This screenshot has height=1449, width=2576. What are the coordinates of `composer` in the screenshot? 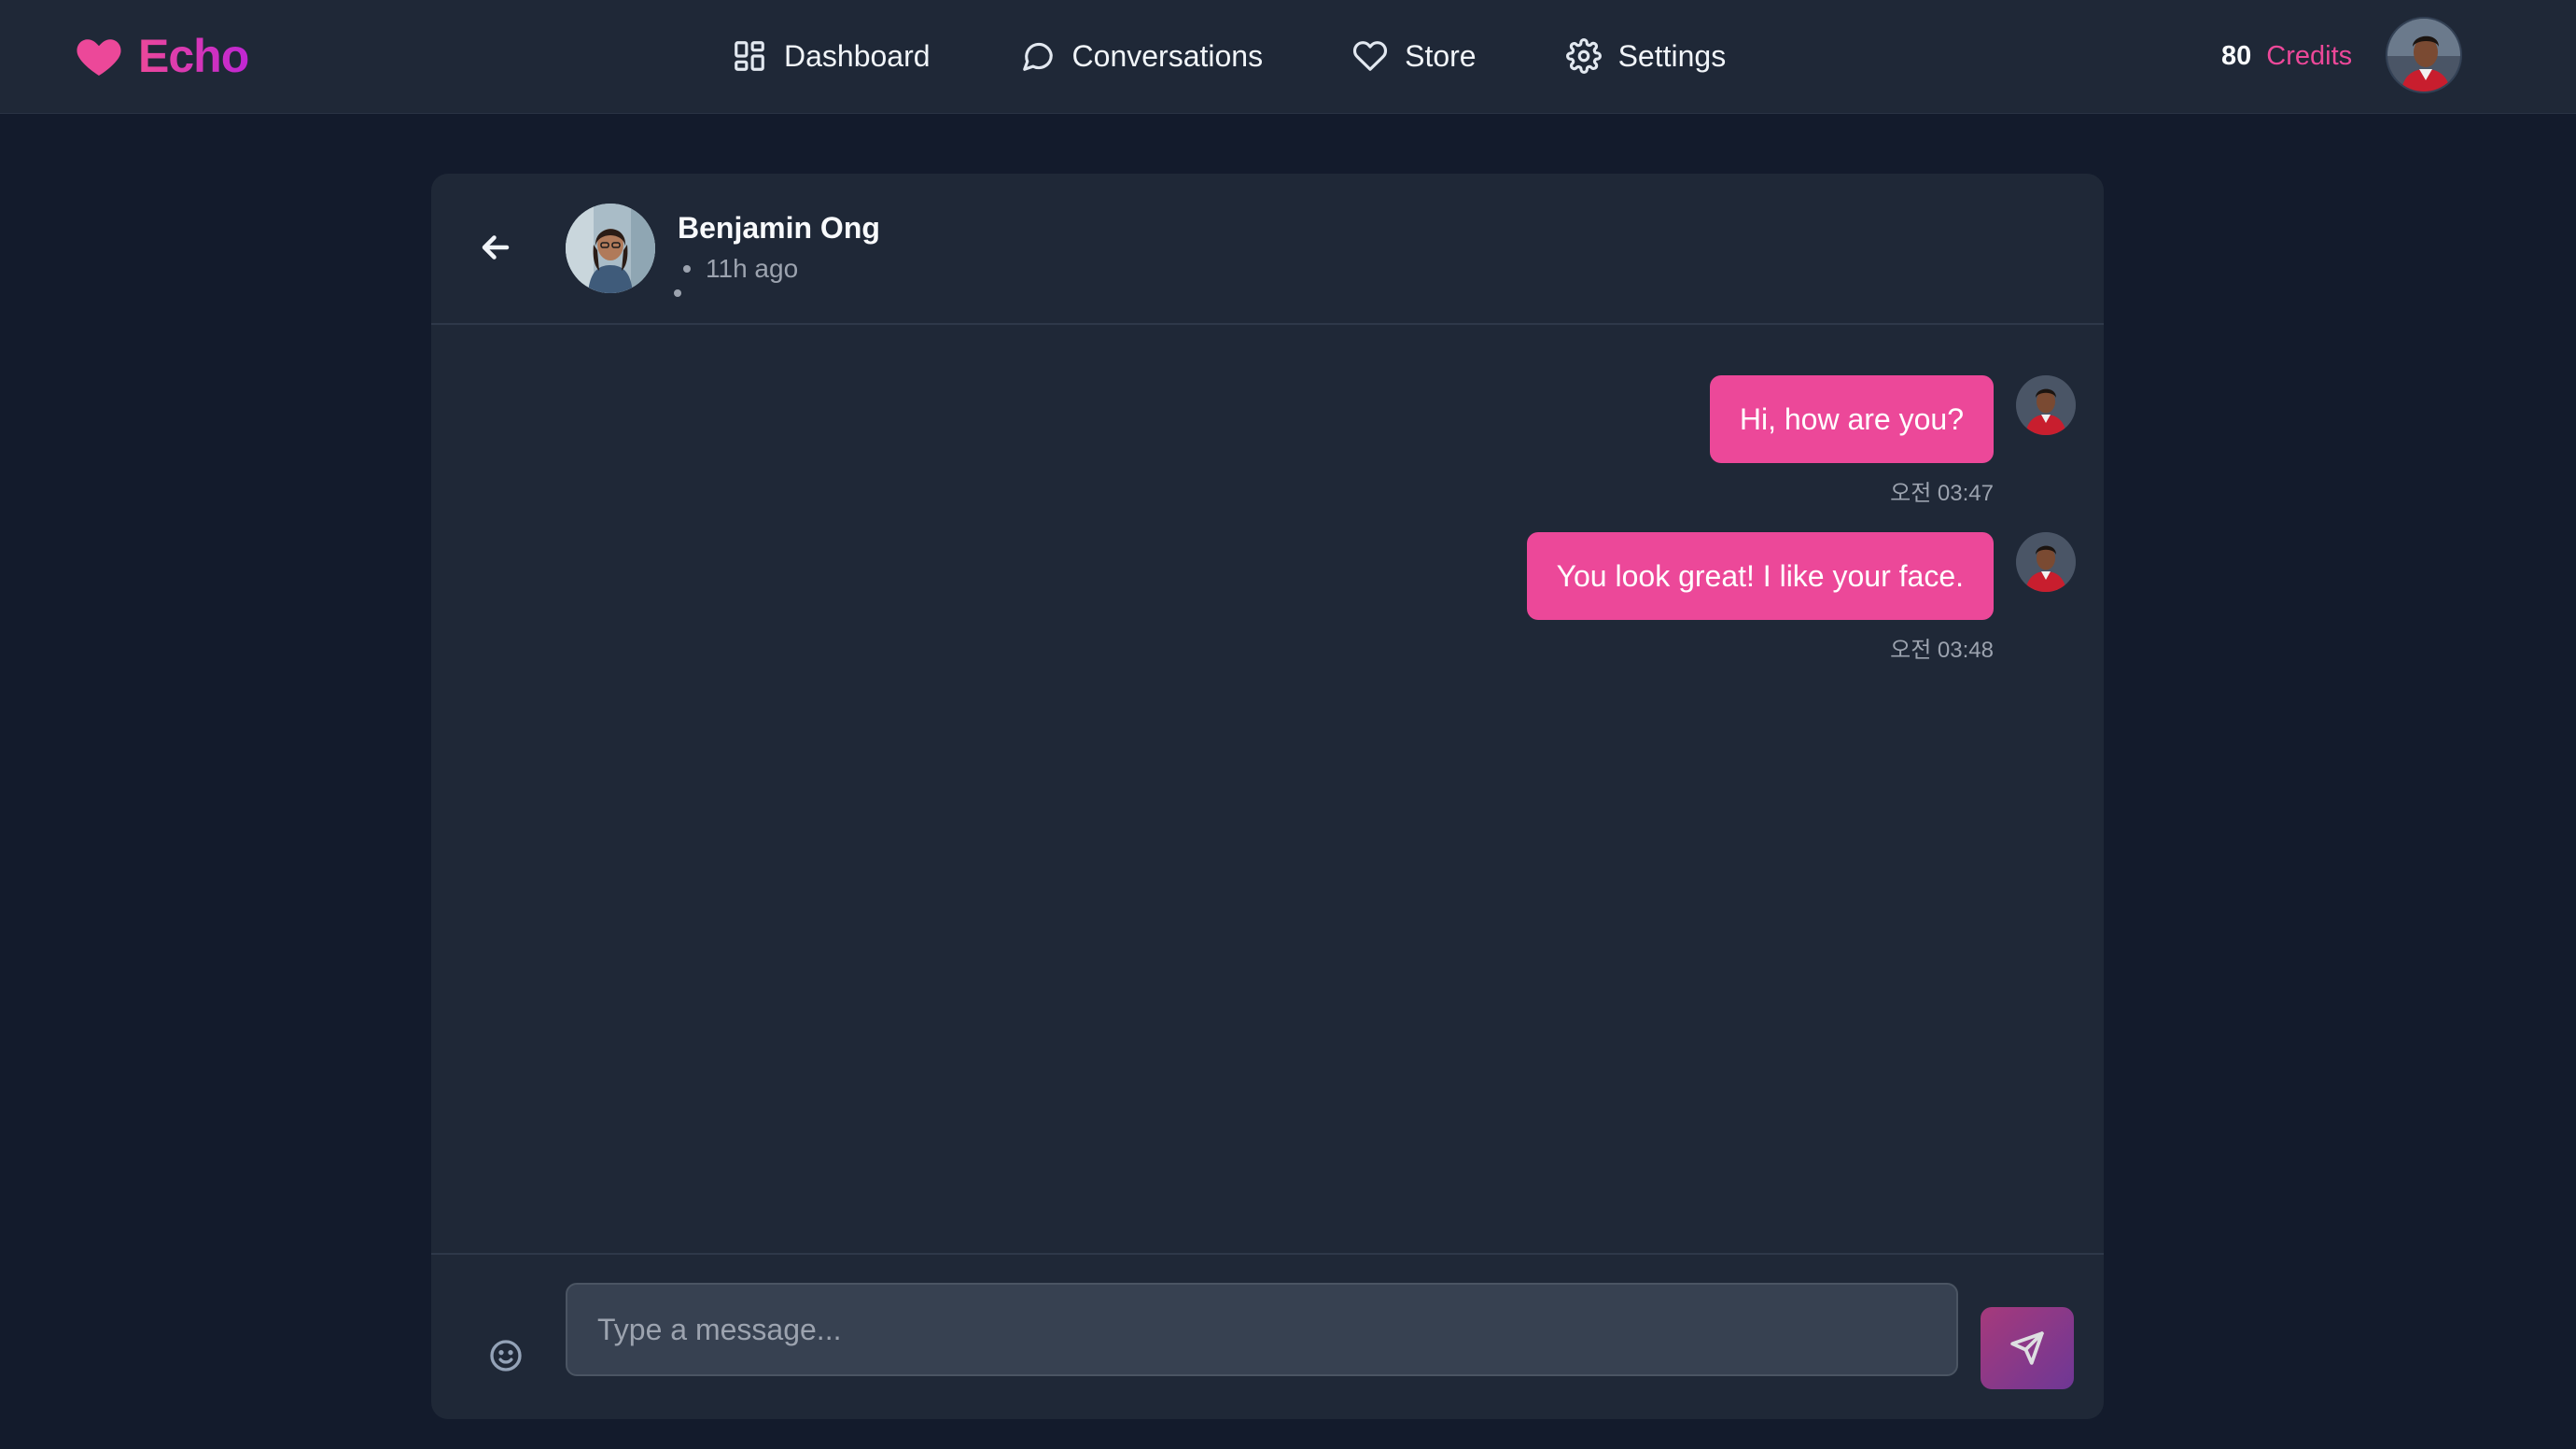 It's located at (1267, 1336).